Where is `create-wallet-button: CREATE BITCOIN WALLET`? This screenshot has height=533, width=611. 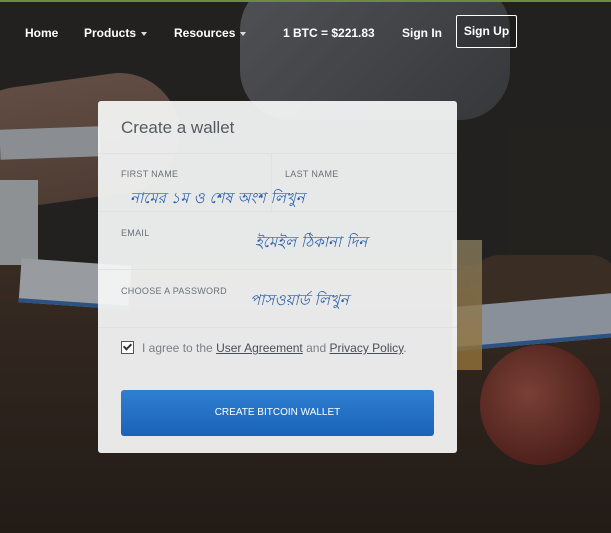
create-wallet-button: CREATE BITCOIN WALLET is located at coordinates (277, 413).